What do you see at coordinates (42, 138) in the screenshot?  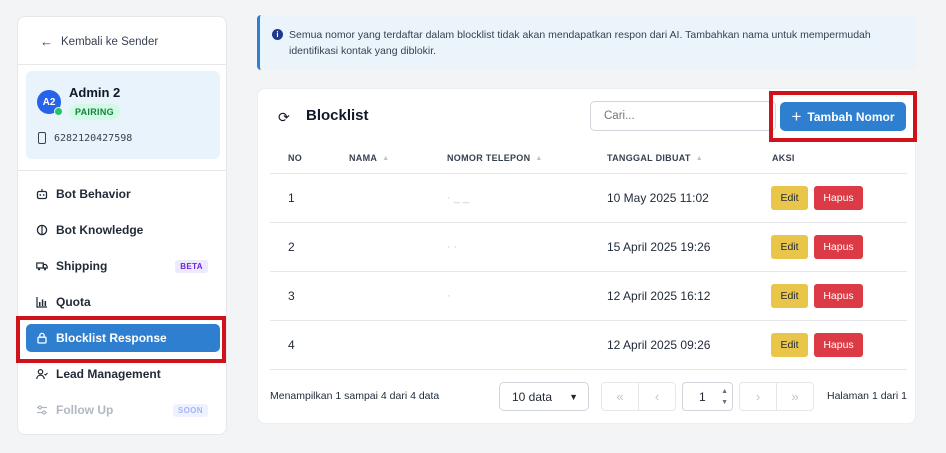 I see `phone-icon` at bounding box center [42, 138].